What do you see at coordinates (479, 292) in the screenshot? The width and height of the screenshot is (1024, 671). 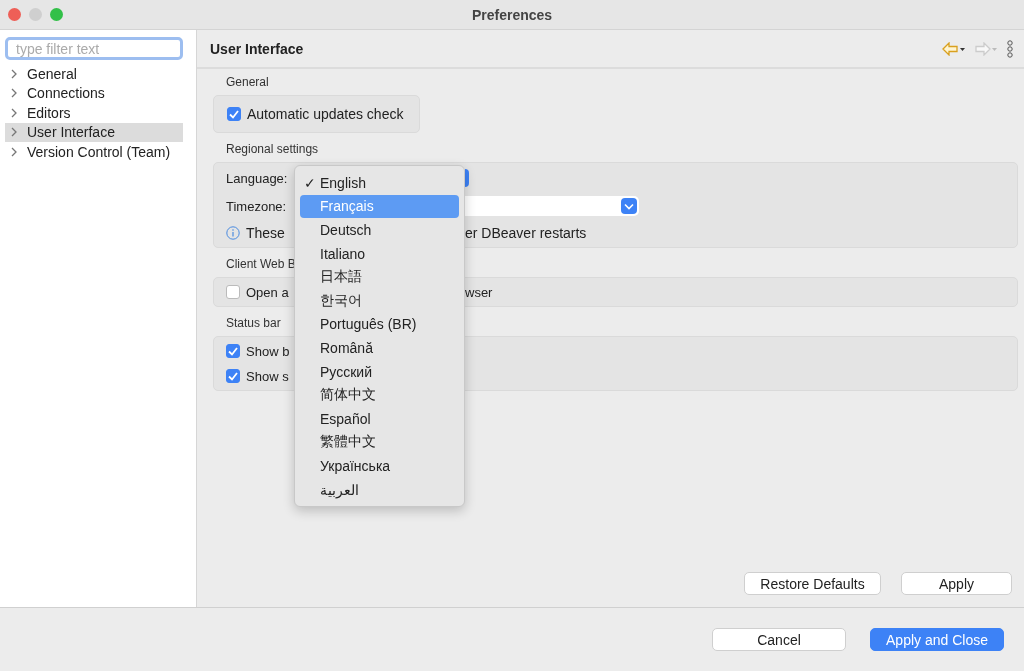 I see `checkbox-label: wser` at bounding box center [479, 292].